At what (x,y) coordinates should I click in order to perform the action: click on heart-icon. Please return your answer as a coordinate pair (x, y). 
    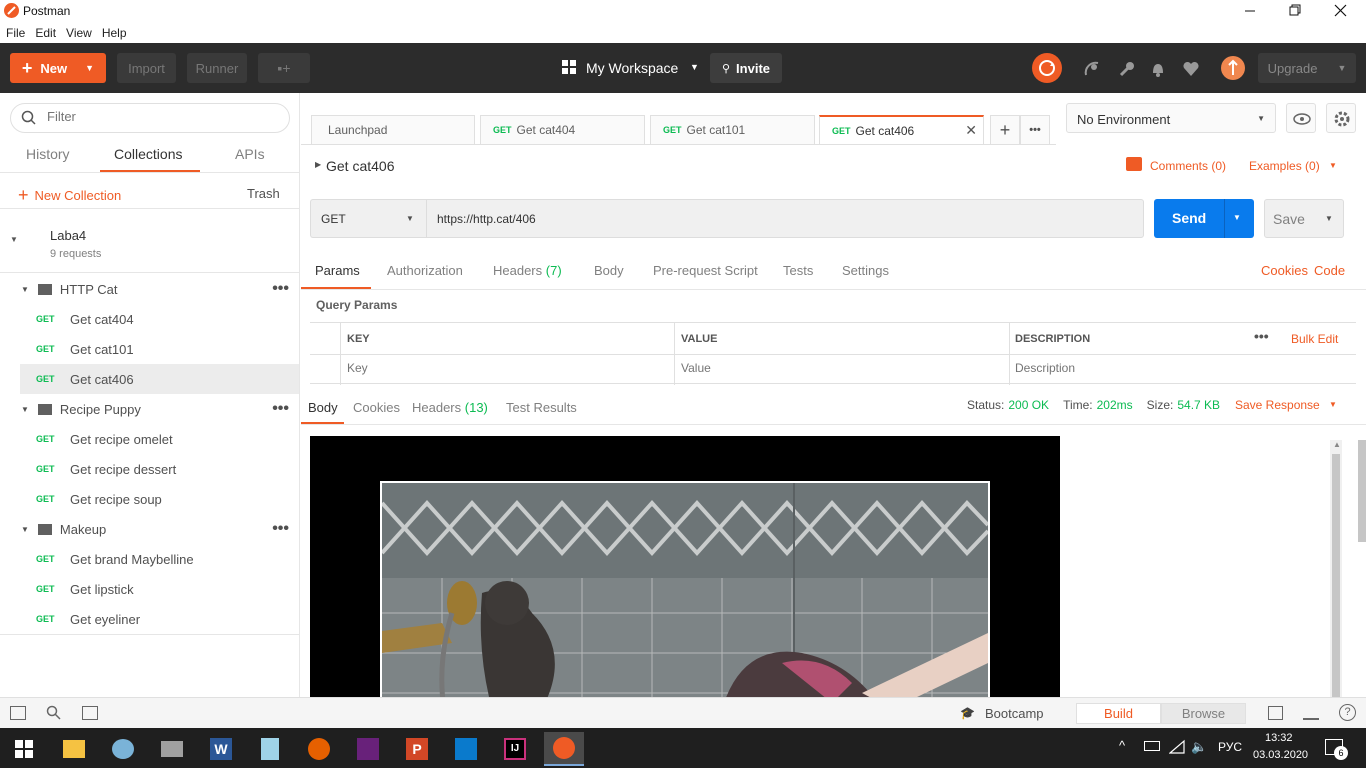
    Looking at the image, I should click on (1191, 69).